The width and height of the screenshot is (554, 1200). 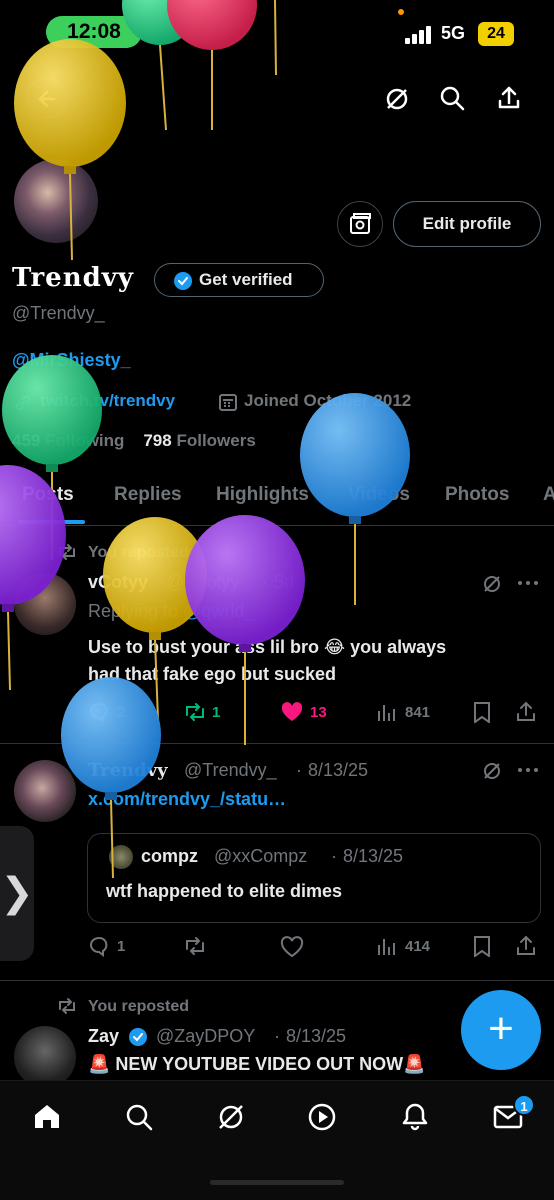 I want to click on status-time: 12:08, so click(x=94, y=32).